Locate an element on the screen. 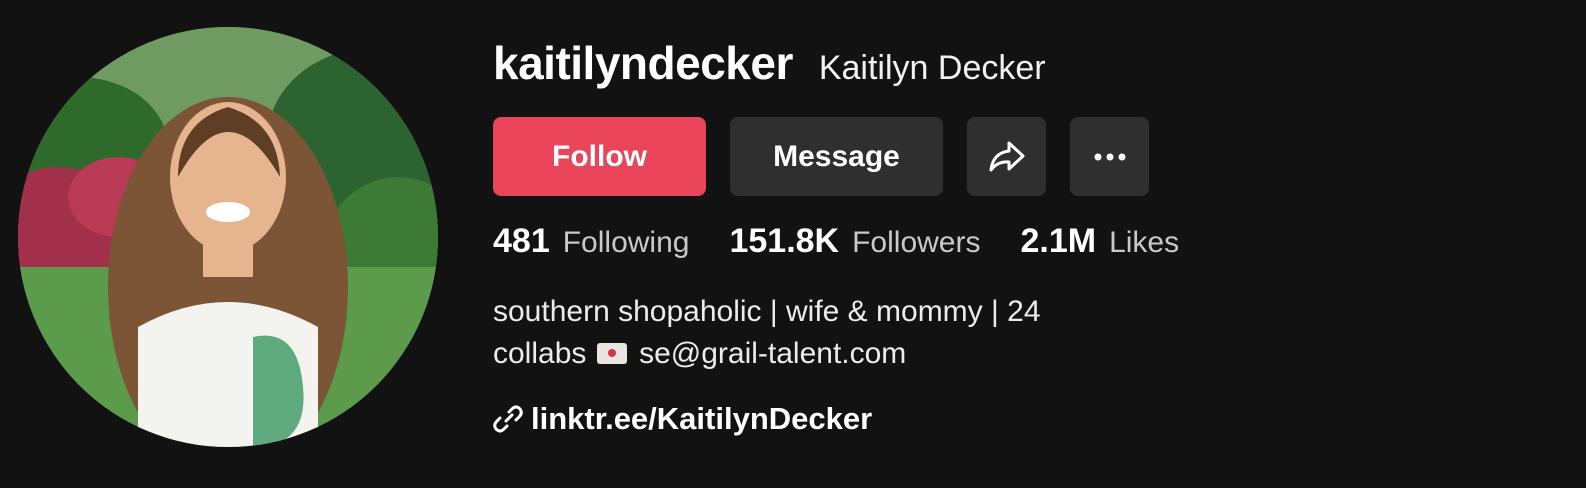 This screenshot has height=488, width=1586. profile-link: linktr.ee/KaitilynDecker is located at coordinates (682, 419).